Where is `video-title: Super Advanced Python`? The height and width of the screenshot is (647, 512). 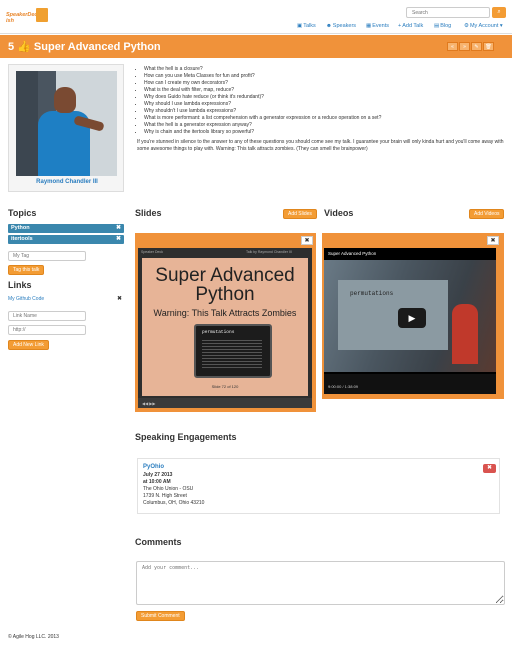 video-title: Super Advanced Python is located at coordinates (352, 253).